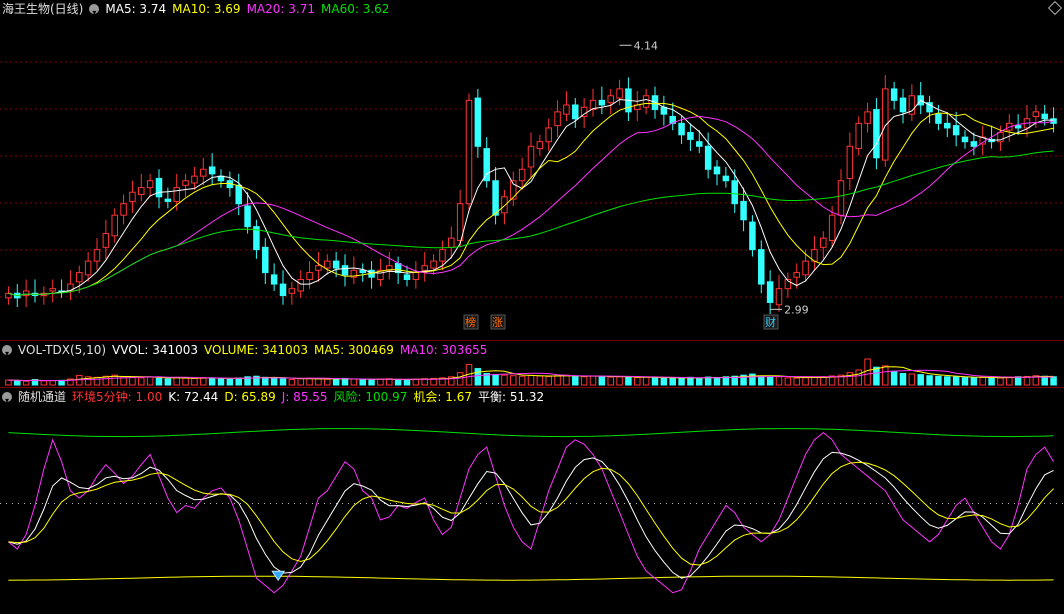 This screenshot has height=614, width=1064. I want to click on risk-line, so click(531, 433).